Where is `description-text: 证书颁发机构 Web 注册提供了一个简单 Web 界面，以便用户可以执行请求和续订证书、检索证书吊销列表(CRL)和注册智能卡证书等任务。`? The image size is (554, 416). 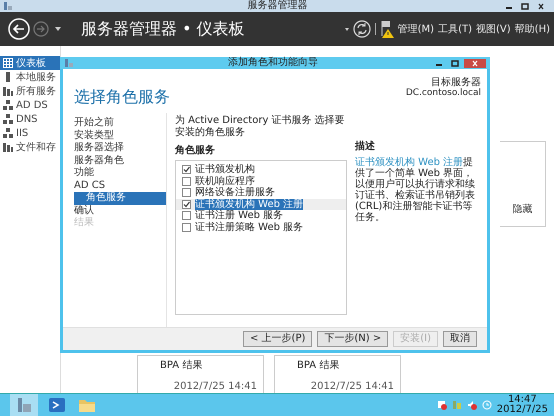 description-text: 证书颁发机构 Web 注册提供了一个简单 Web 界面，以便用户可以执行请求和续订证书、检索证书吊销列表(CRL)和注册智能卡证书等任务。 is located at coordinates (415, 190).